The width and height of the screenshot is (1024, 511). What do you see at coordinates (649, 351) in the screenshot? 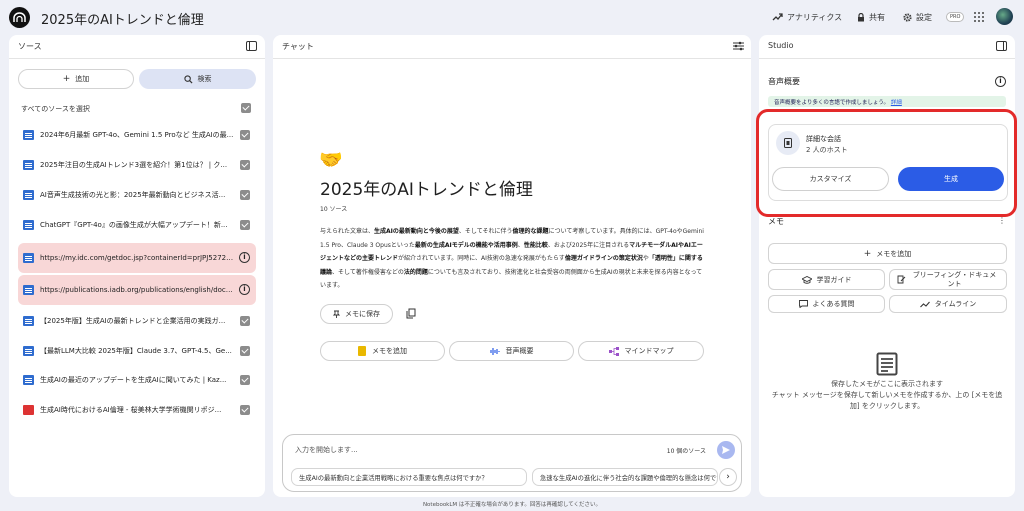
I see `mind-map-label: マインドマップ` at bounding box center [649, 351].